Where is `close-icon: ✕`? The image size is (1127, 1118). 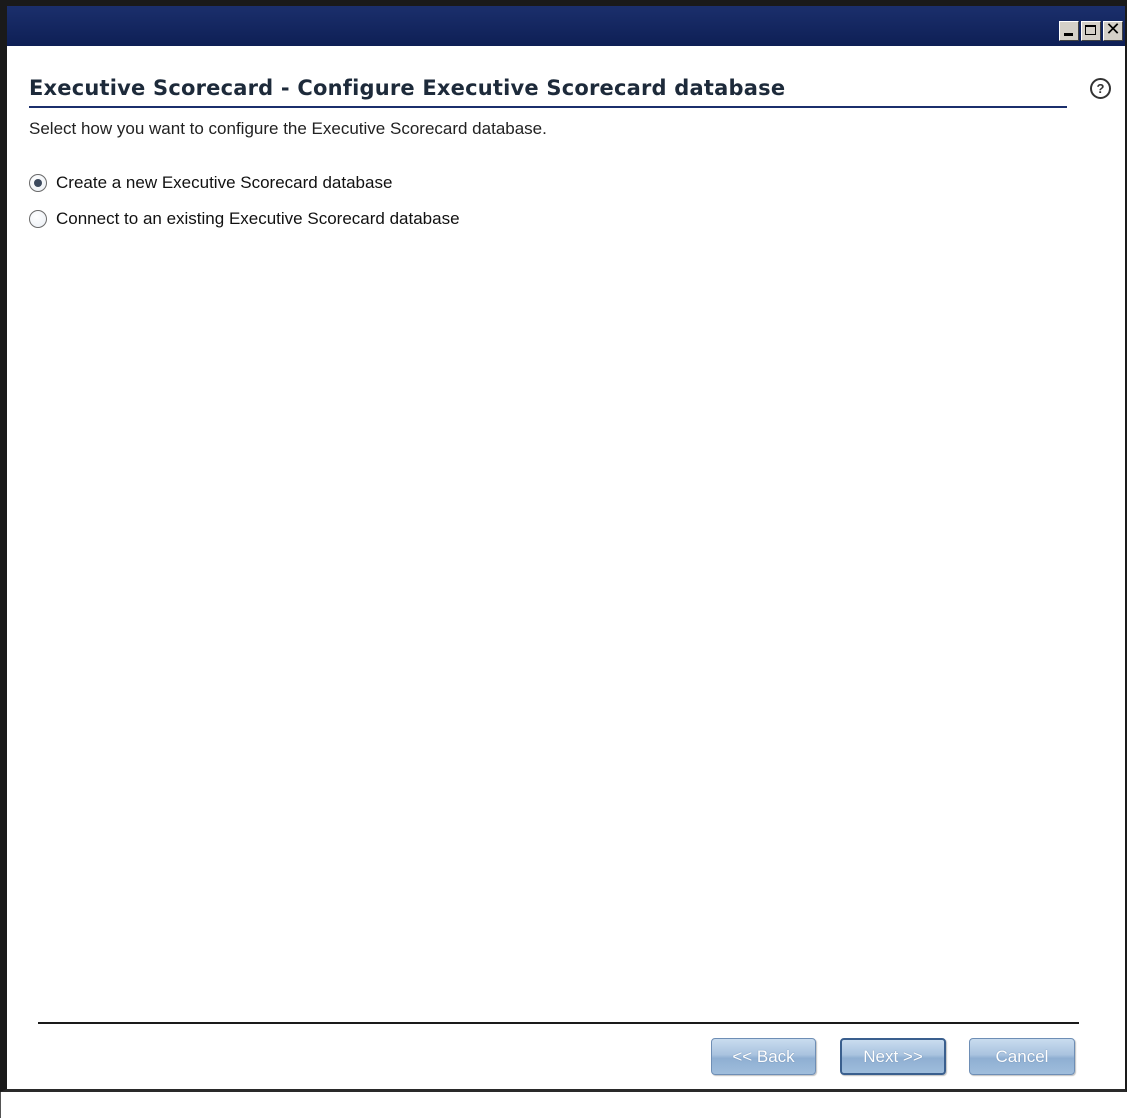 close-icon: ✕ is located at coordinates (1113, 29).